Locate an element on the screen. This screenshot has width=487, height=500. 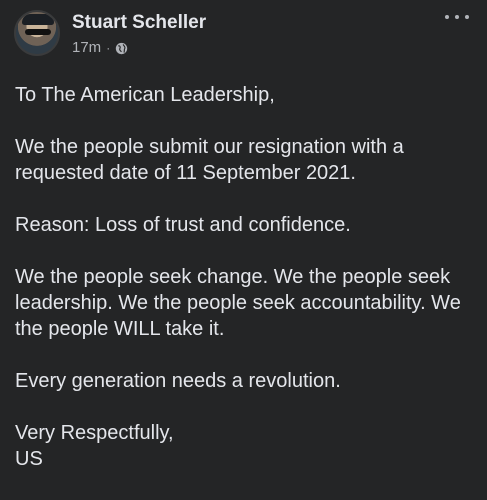
post-header: Stuart Scheller 17m · is located at coordinates (110, 34).